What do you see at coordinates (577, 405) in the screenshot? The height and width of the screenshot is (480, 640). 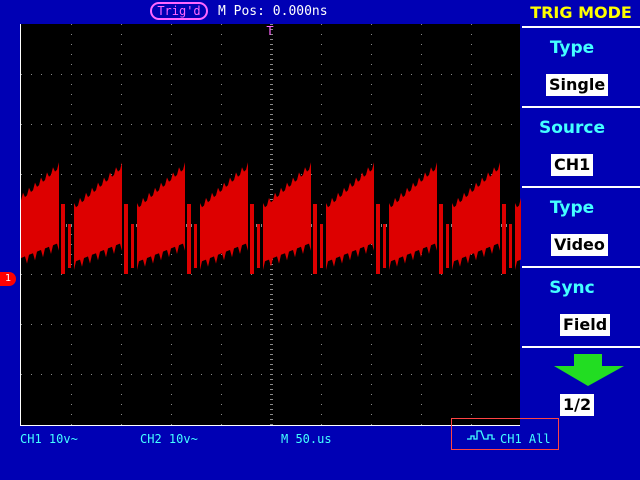 I see `menu-page-indicator: 1/2` at bounding box center [577, 405].